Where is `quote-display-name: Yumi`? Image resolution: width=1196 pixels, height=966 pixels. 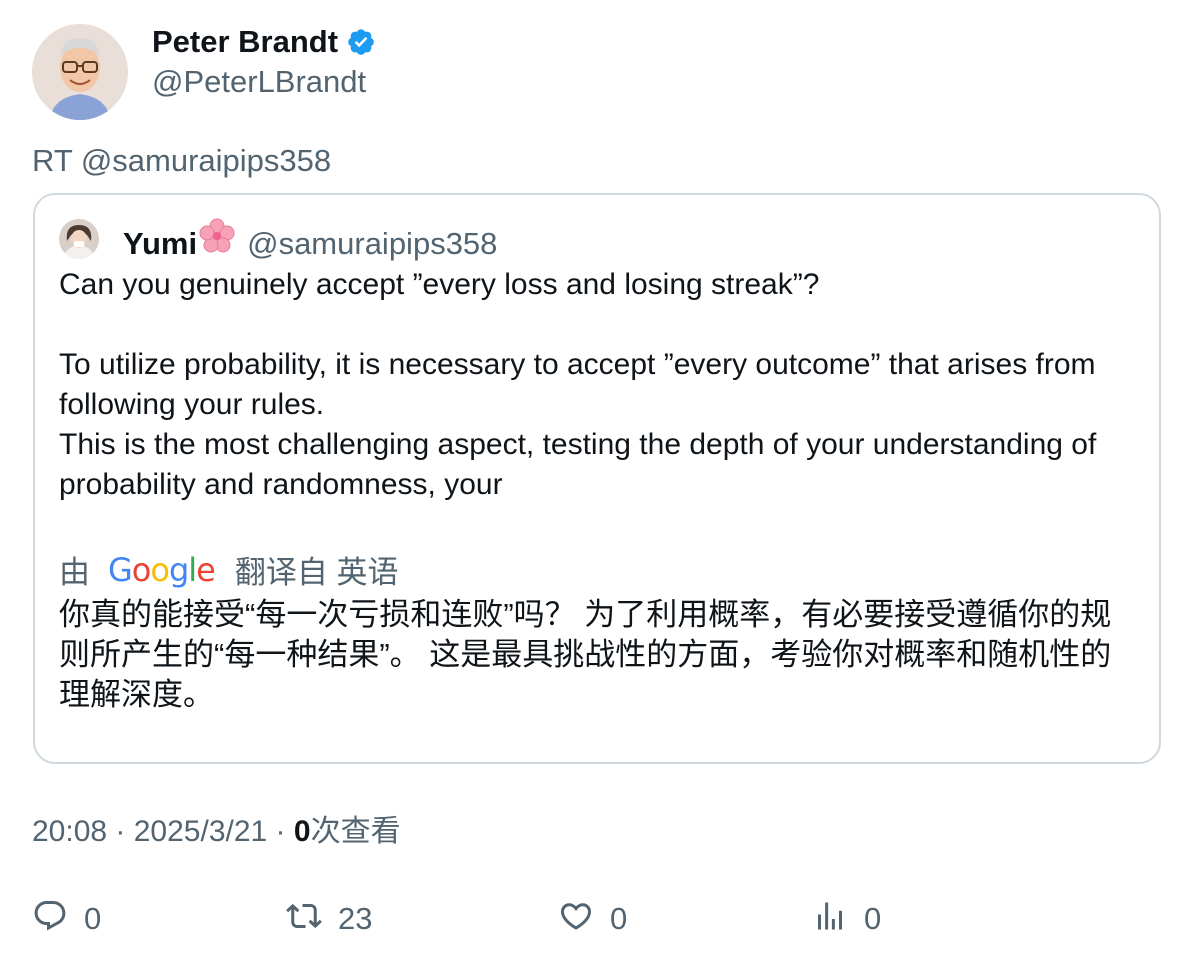 quote-display-name: Yumi is located at coordinates (160, 244).